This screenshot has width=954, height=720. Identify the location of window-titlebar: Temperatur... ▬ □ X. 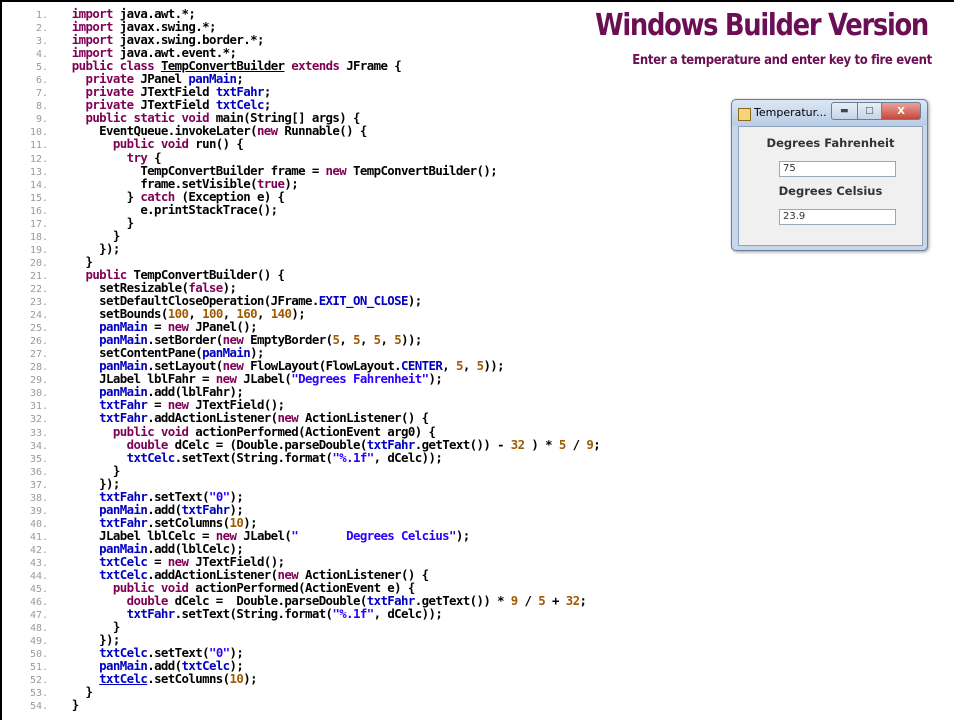
(829, 113).